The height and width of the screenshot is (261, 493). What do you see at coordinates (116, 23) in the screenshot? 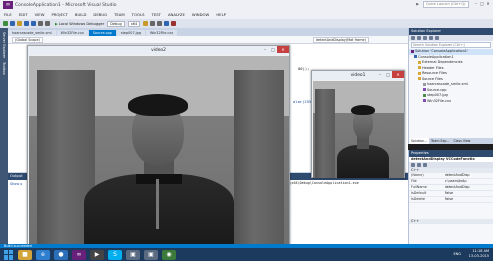
I see `configuration-select: Debug` at bounding box center [116, 23].